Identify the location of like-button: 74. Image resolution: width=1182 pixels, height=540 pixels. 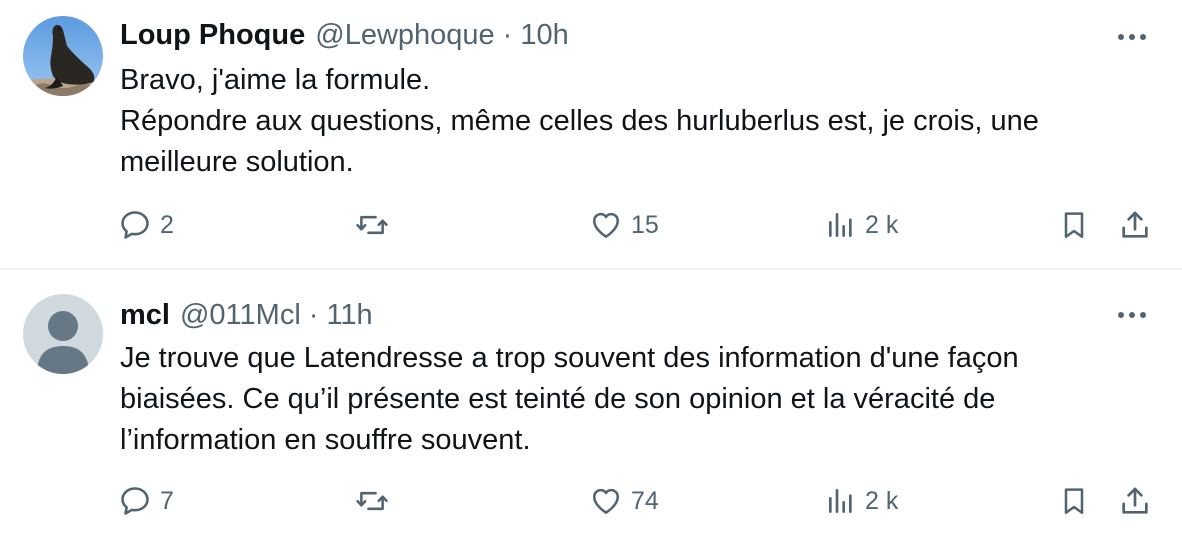
(624, 501).